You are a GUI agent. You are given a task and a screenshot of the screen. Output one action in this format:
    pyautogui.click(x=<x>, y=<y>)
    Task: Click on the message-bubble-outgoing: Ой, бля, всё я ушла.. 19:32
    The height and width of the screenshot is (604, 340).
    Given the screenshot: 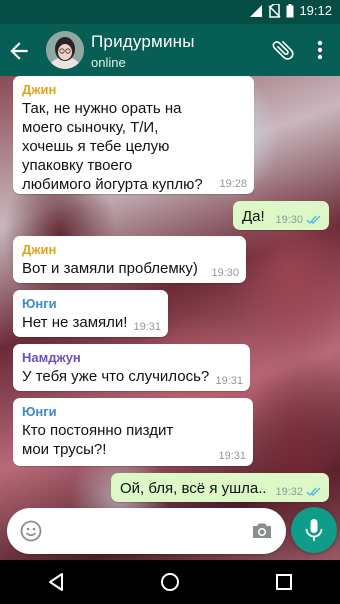 What is the action you would take?
    pyautogui.click(x=220, y=487)
    